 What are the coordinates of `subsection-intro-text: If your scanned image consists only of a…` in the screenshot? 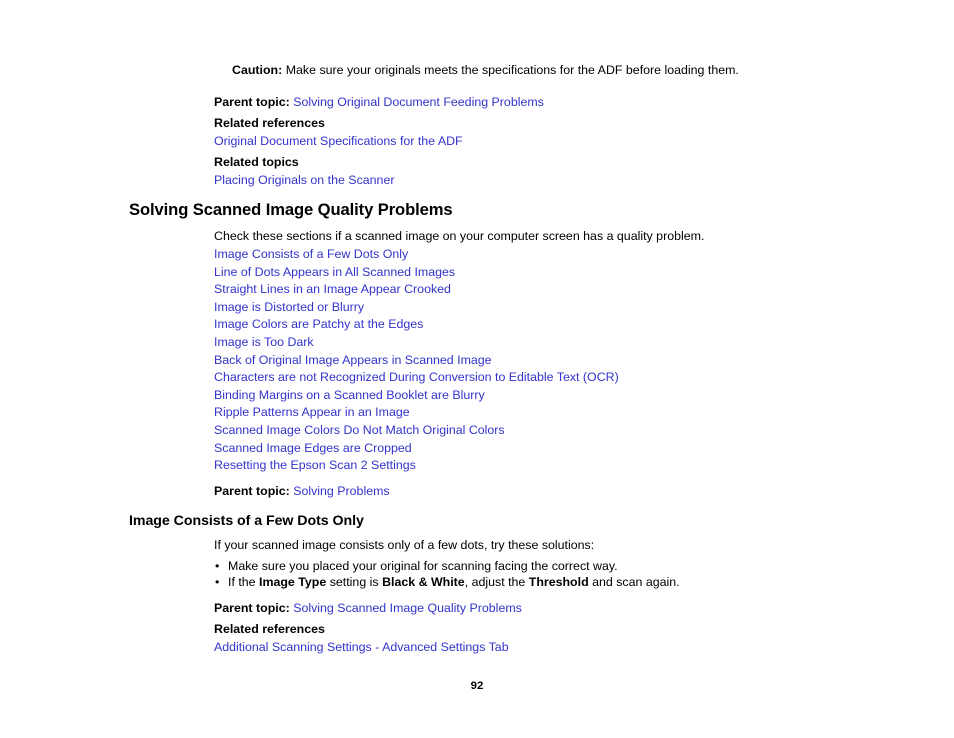 It's located at (404, 545).